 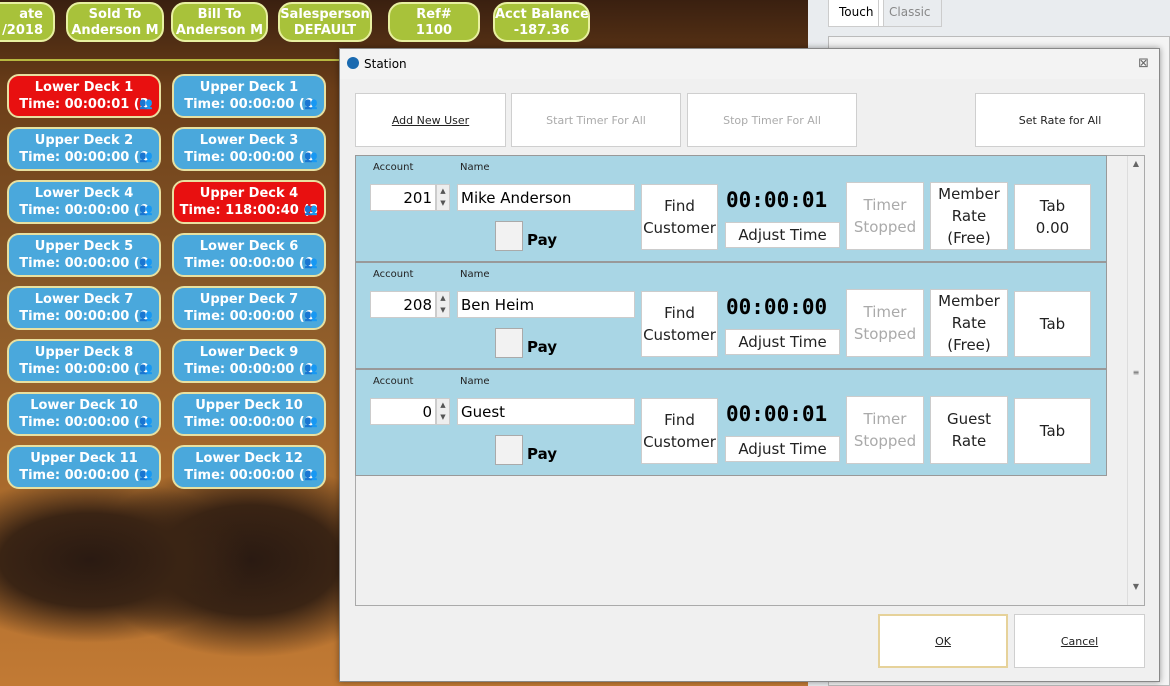 I want to click on name-input: Guest, so click(x=546, y=411).